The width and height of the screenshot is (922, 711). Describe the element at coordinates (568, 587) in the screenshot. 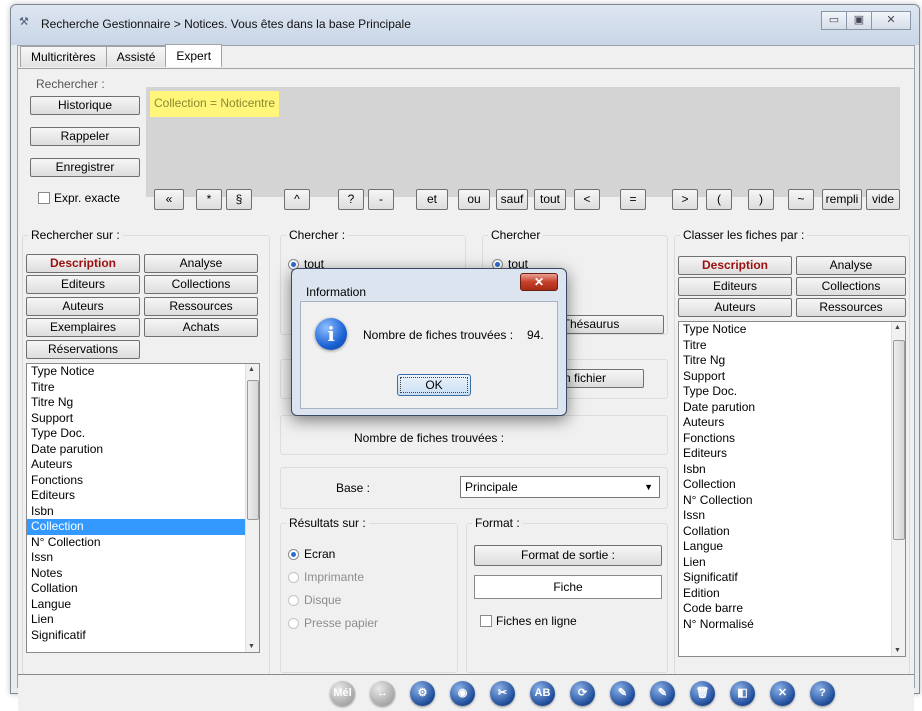

I see `format-value: Fiche` at that location.